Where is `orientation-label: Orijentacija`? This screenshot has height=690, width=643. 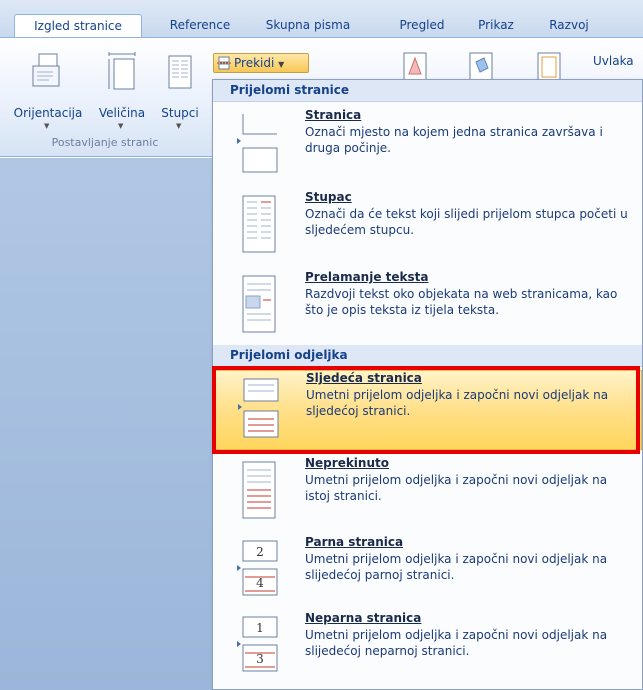 orientation-label: Orijentacija is located at coordinates (48, 113).